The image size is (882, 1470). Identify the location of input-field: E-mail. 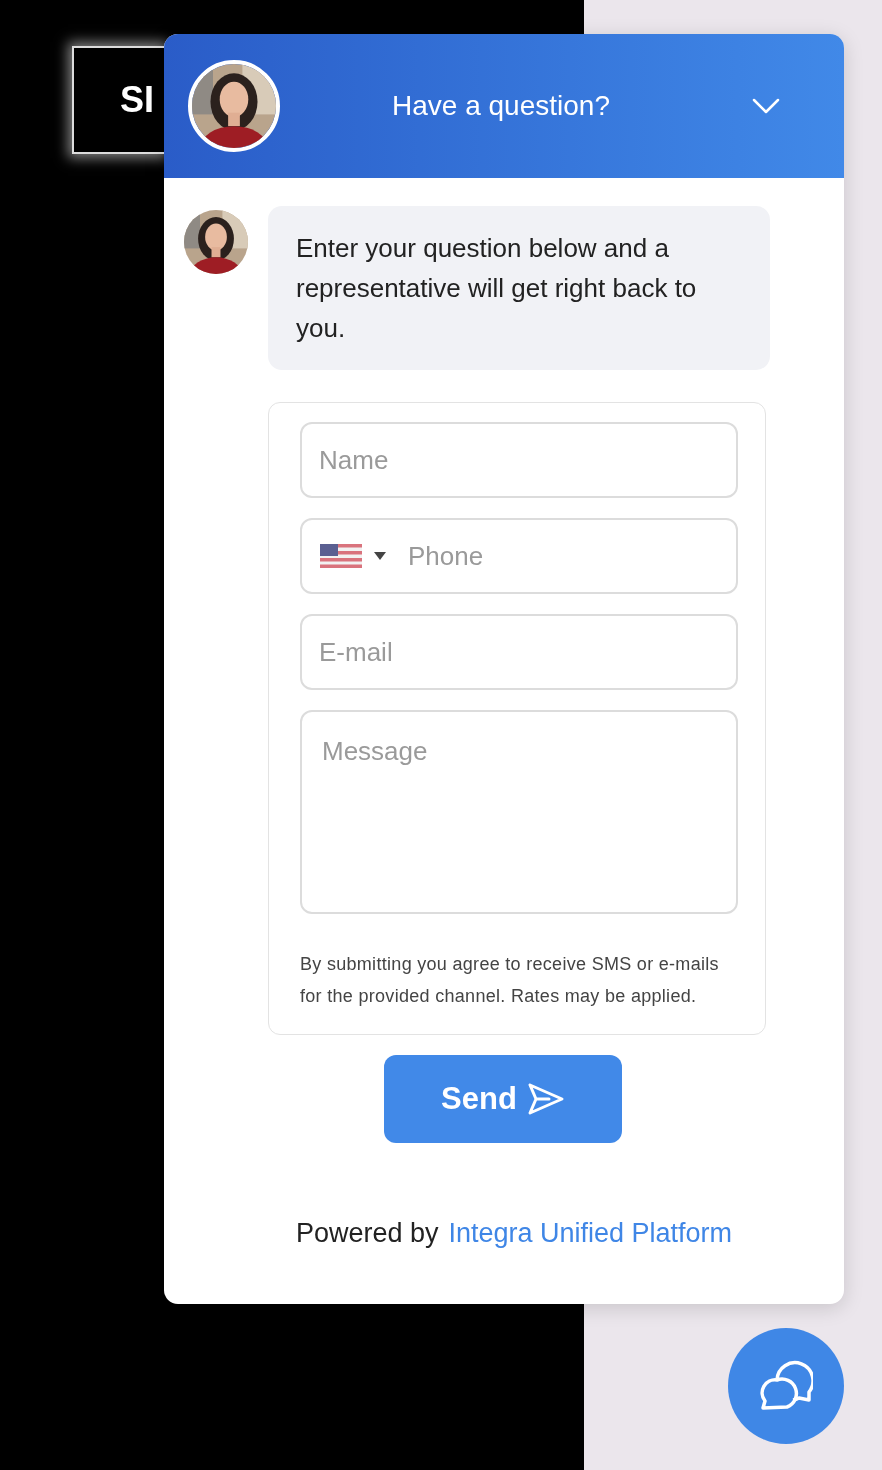
(519, 652).